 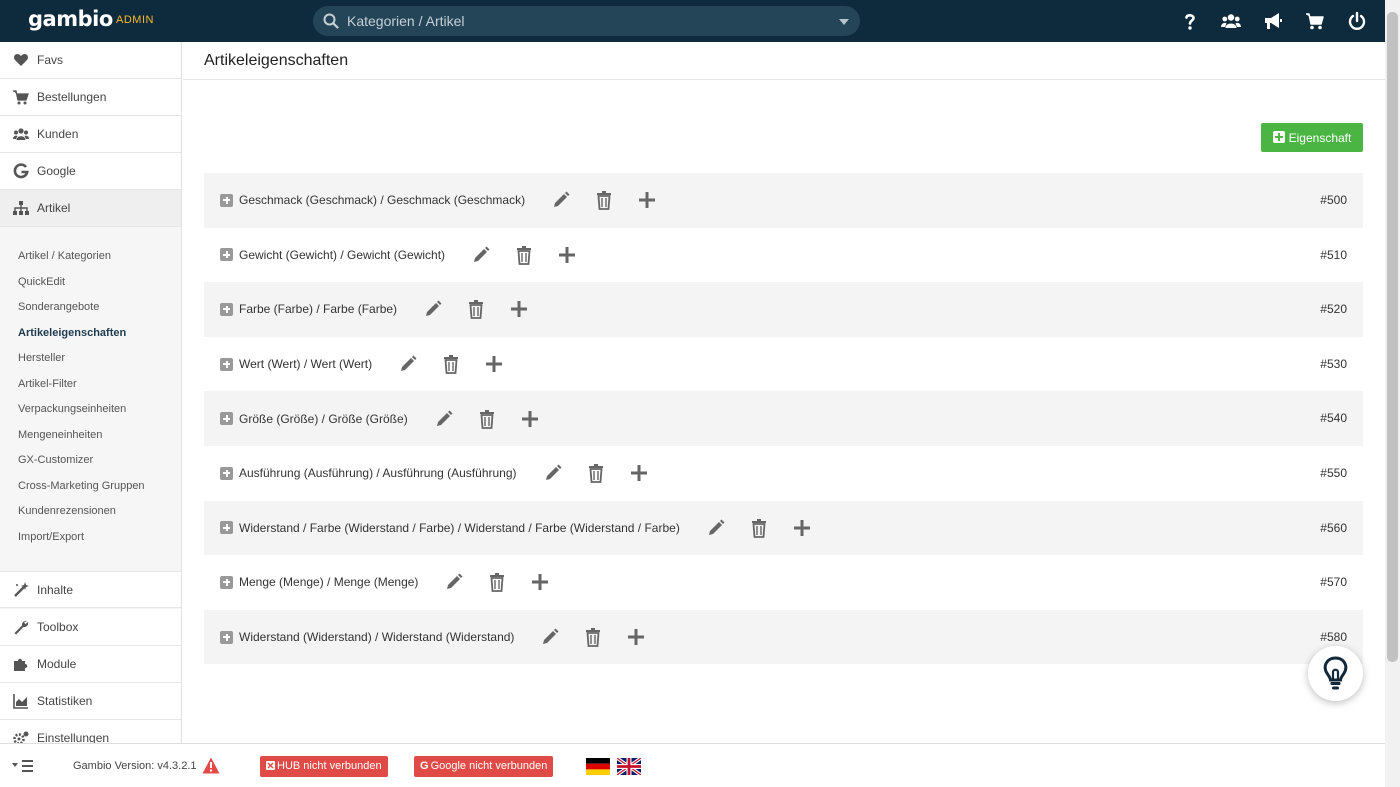 What do you see at coordinates (51, 537) in the screenshot?
I see `submenu-import-export: Import/Export` at bounding box center [51, 537].